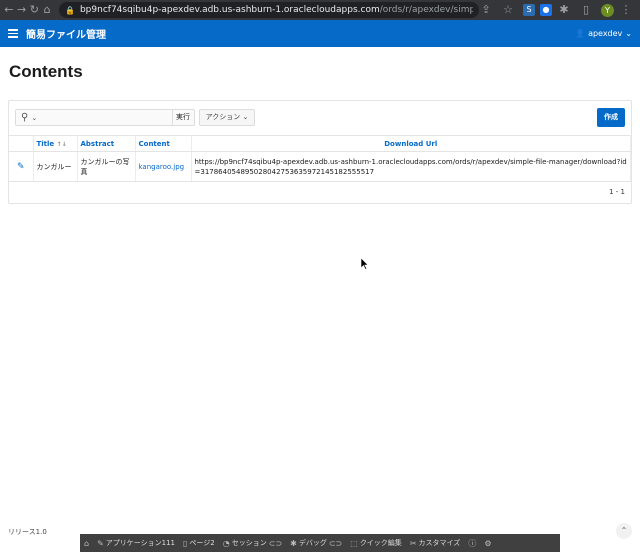 This screenshot has height=552, width=640. Describe the element at coordinates (624, 531) in the screenshot. I see `scroll-top-icon: ⌃` at that location.